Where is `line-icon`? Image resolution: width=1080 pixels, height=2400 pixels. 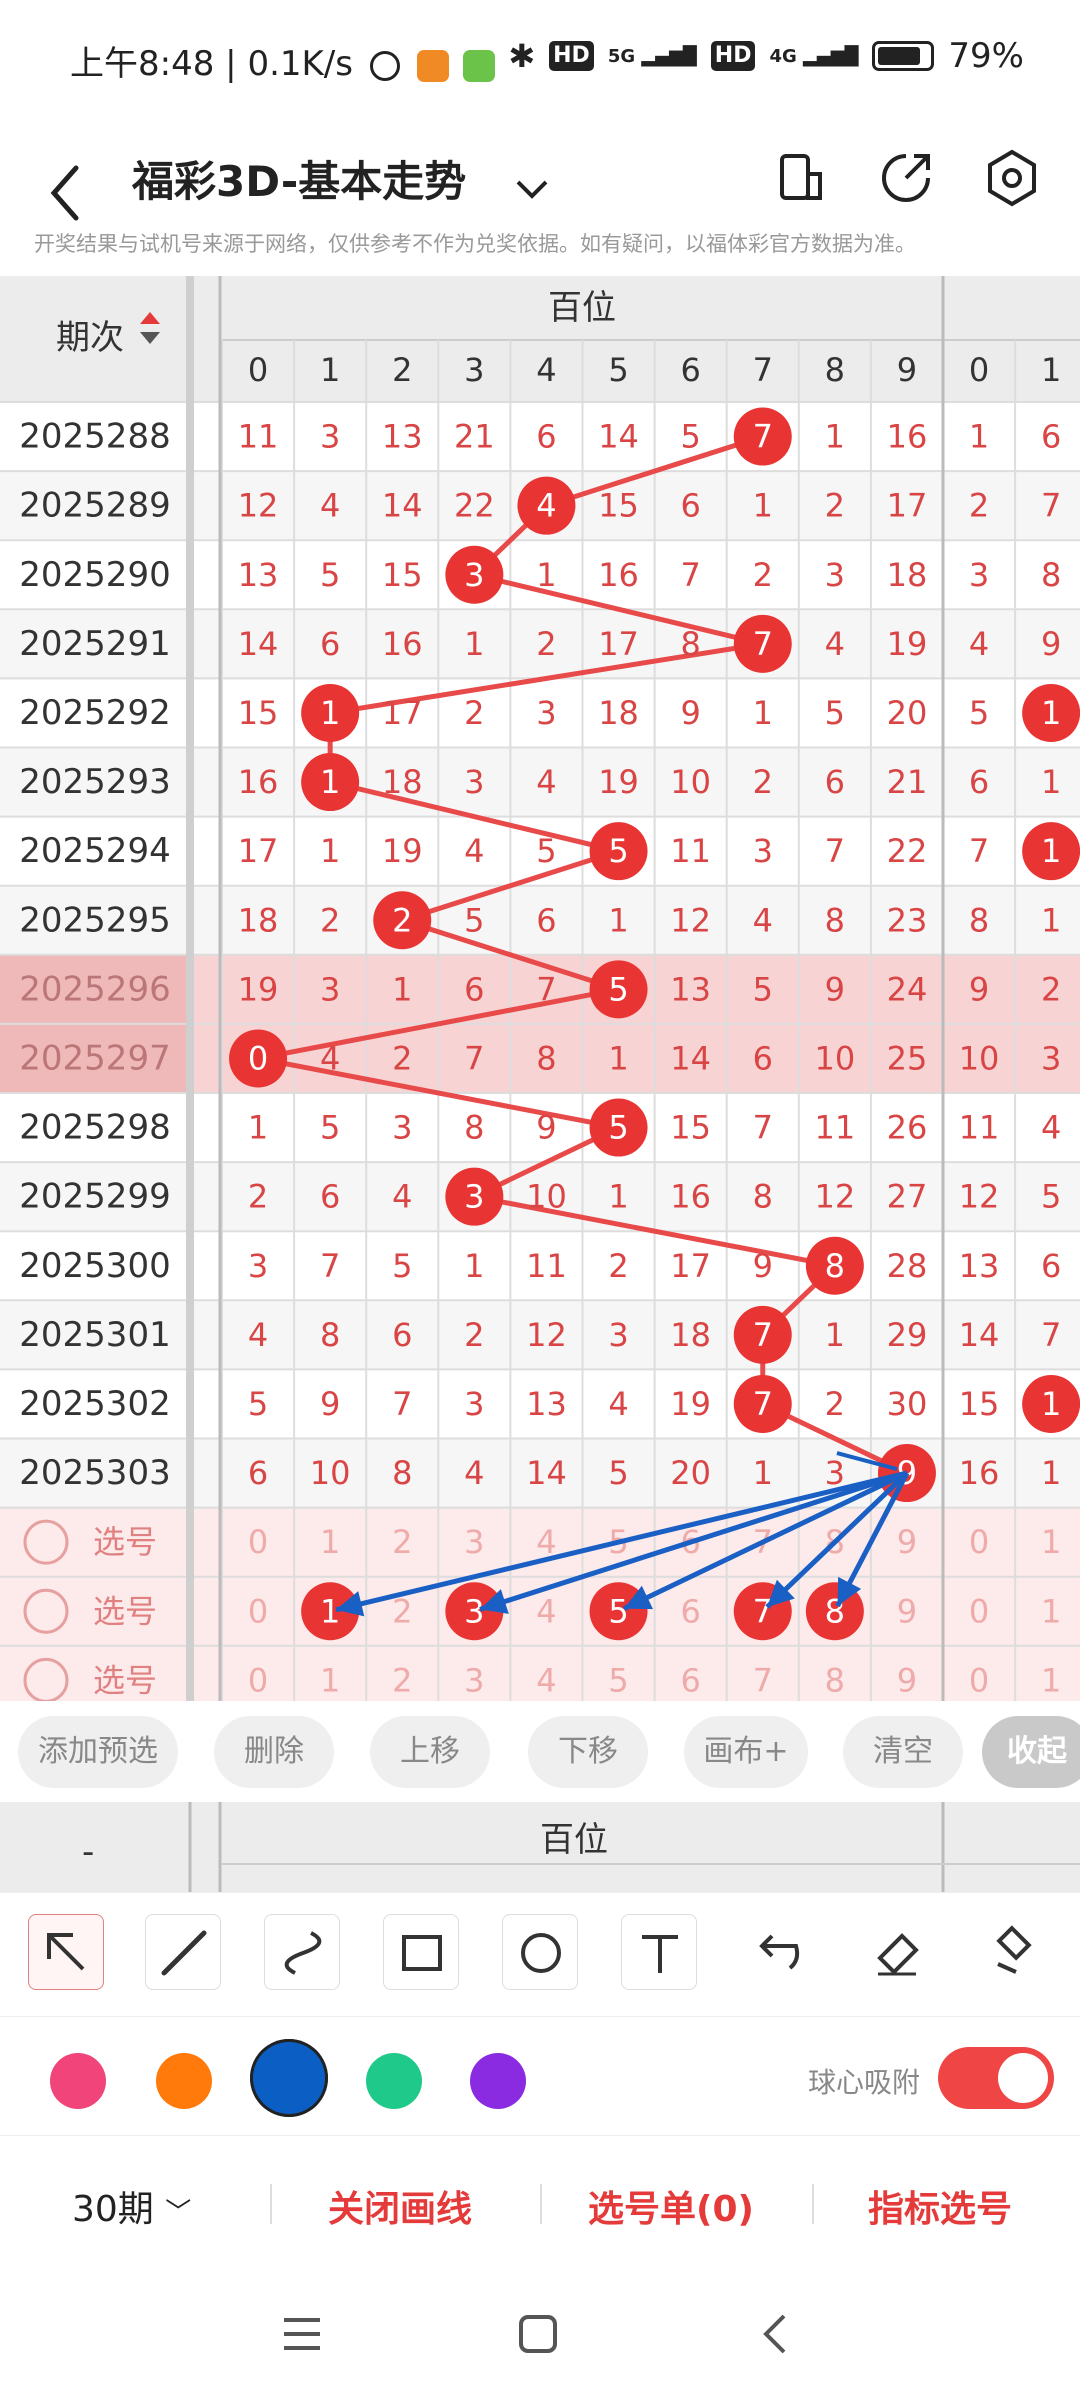
line-icon is located at coordinates (183, 1952).